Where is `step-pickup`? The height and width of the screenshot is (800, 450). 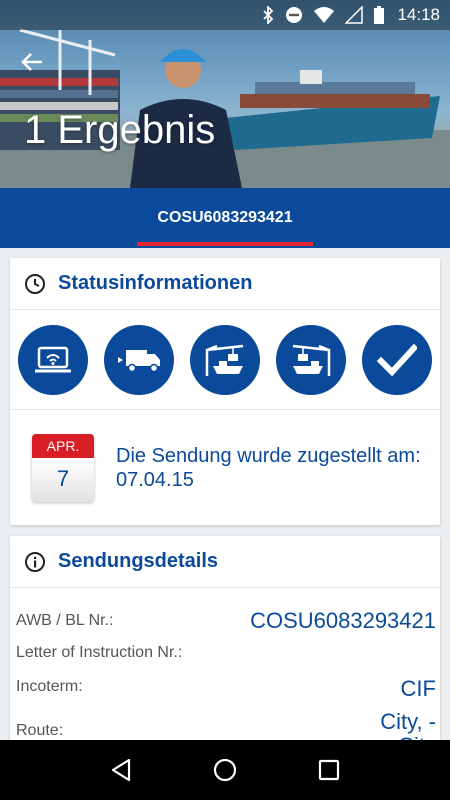
step-pickup is located at coordinates (139, 359).